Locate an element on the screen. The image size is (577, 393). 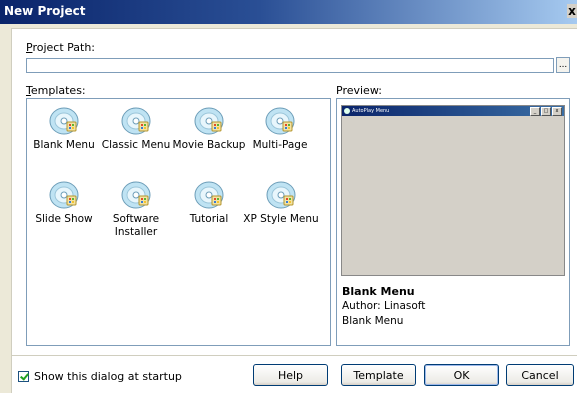
template-software-installer: Software Installer is located at coordinates (136, 209).